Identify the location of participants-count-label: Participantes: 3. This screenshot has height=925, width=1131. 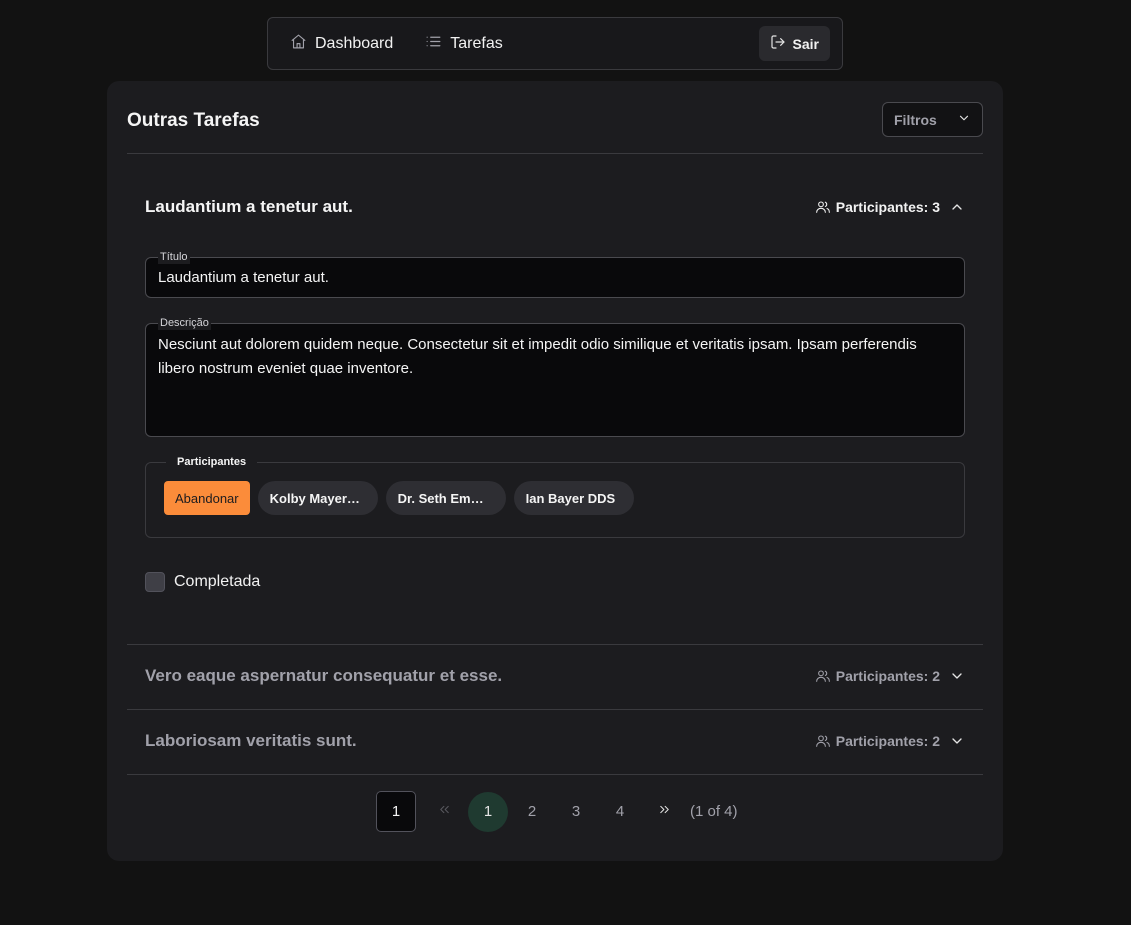
(887, 207).